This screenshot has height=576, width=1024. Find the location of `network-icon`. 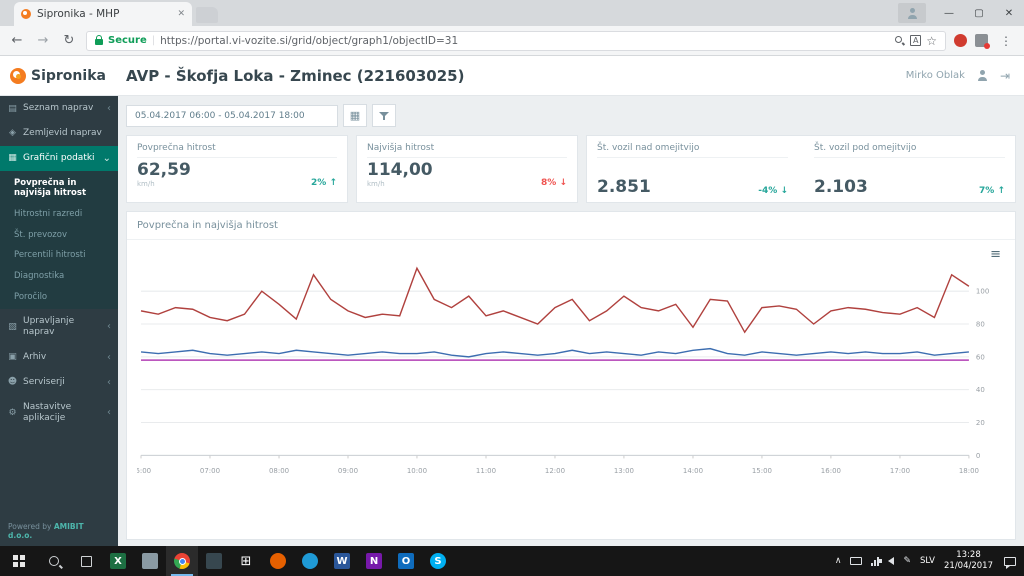

network-icon is located at coordinates (875, 561).